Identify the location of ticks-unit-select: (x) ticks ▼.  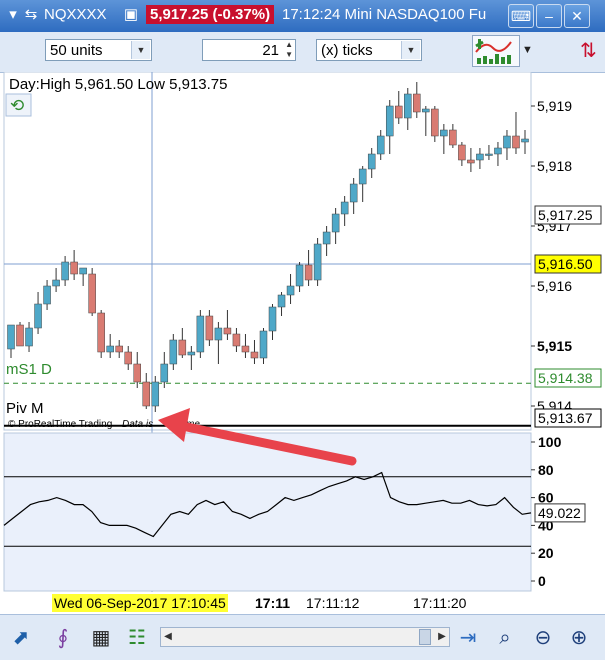
(369, 50).